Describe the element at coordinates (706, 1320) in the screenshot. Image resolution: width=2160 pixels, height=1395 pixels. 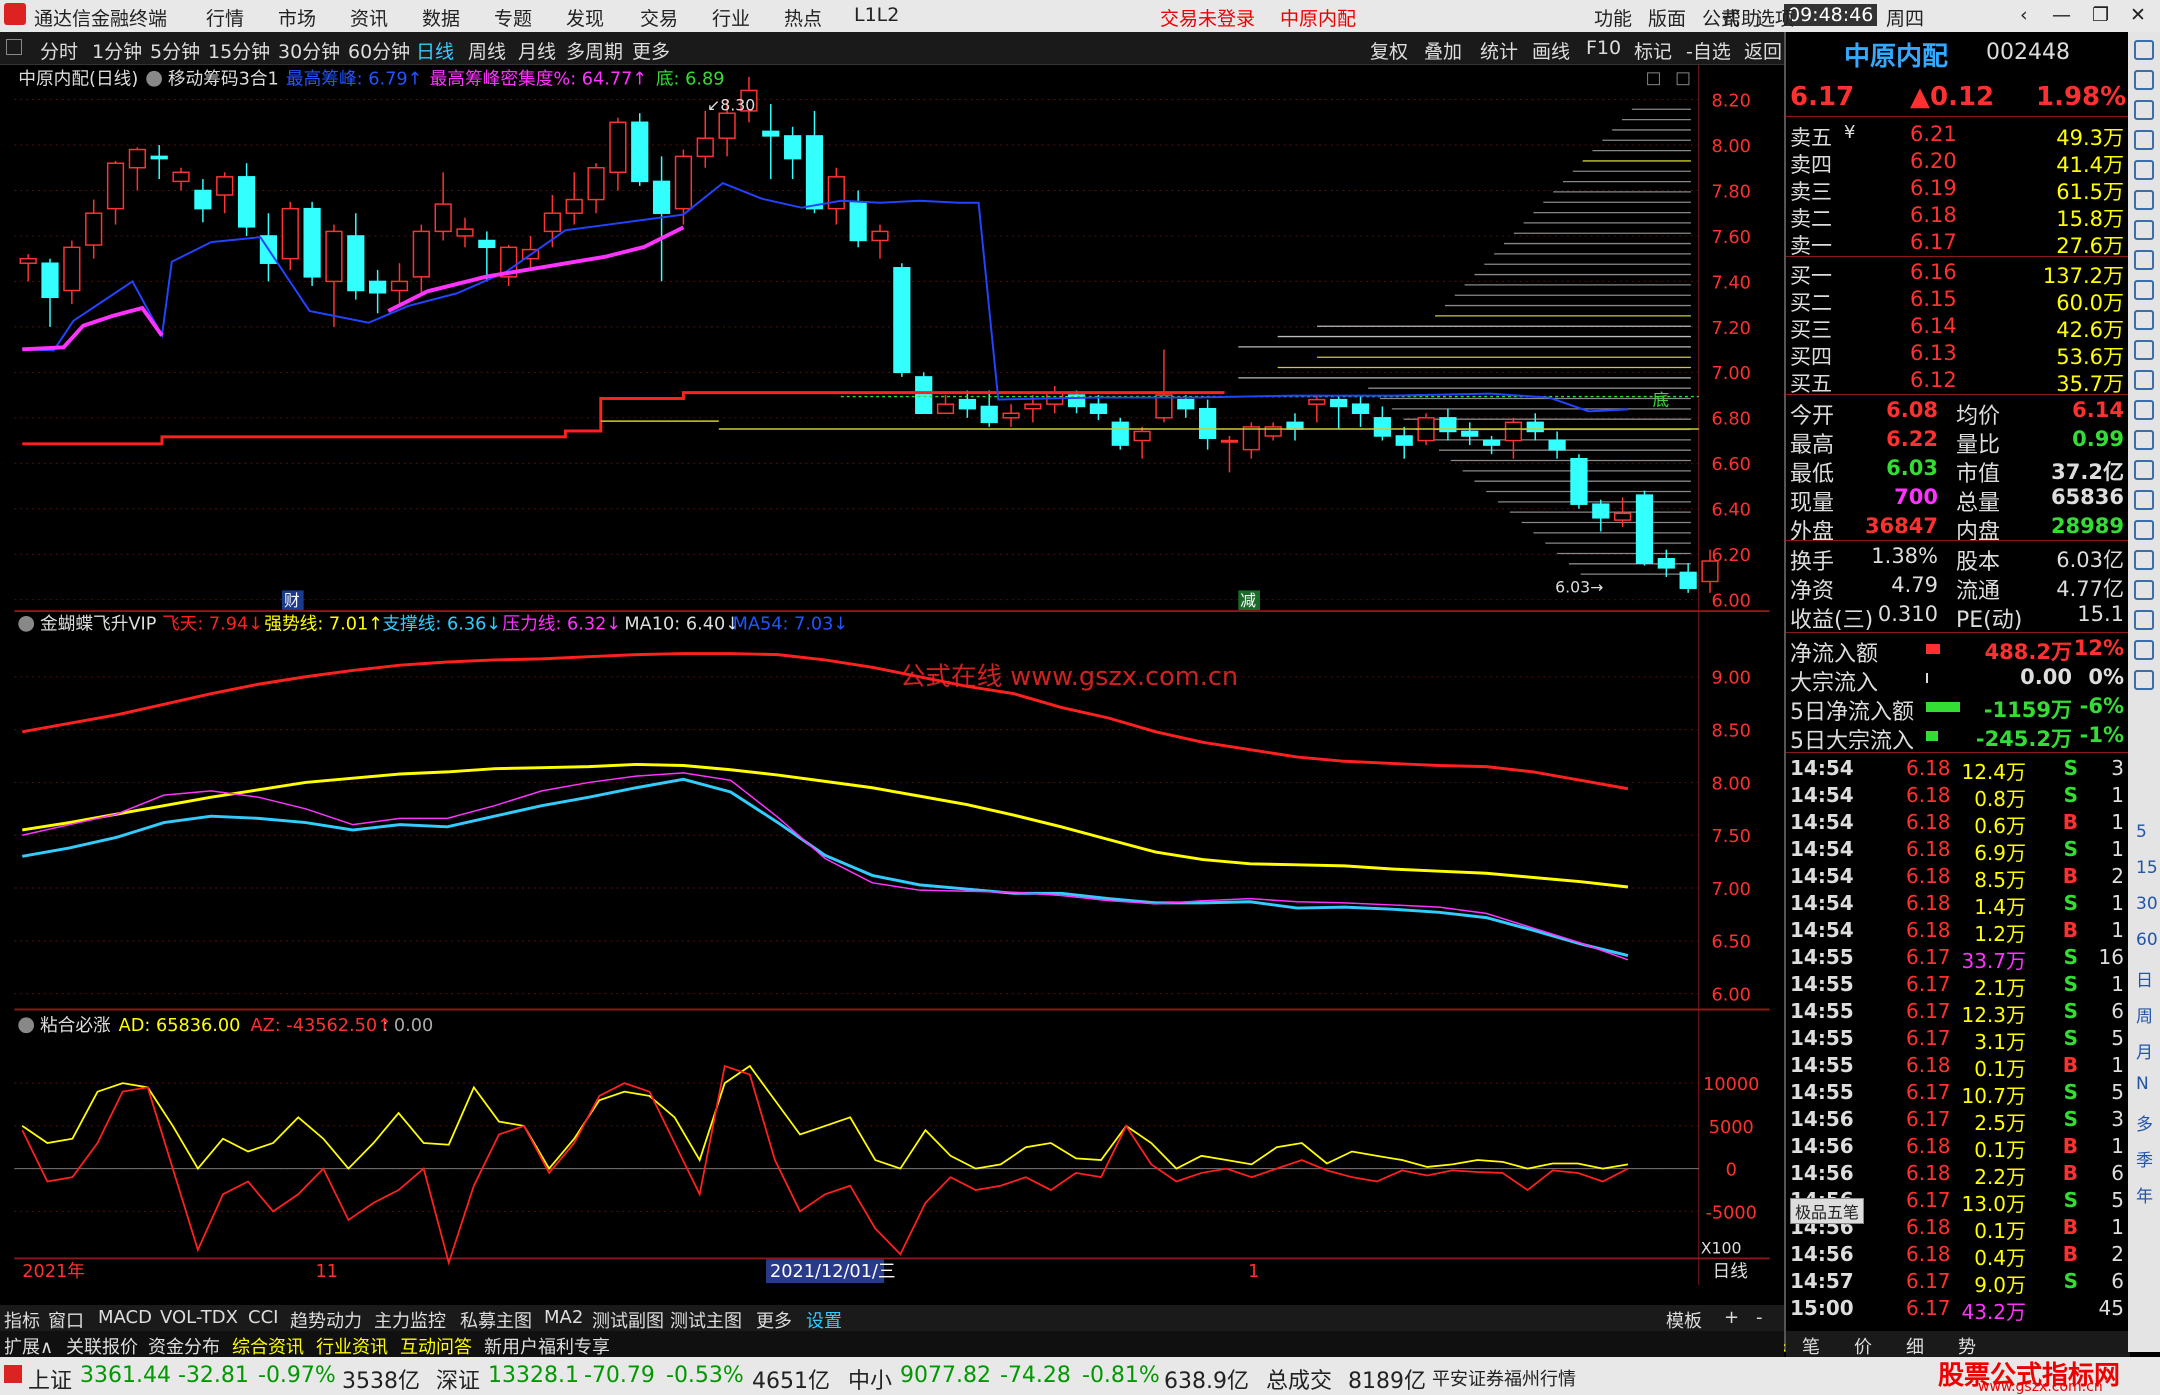
I see `indicator-tab-10: 测试主图` at that location.